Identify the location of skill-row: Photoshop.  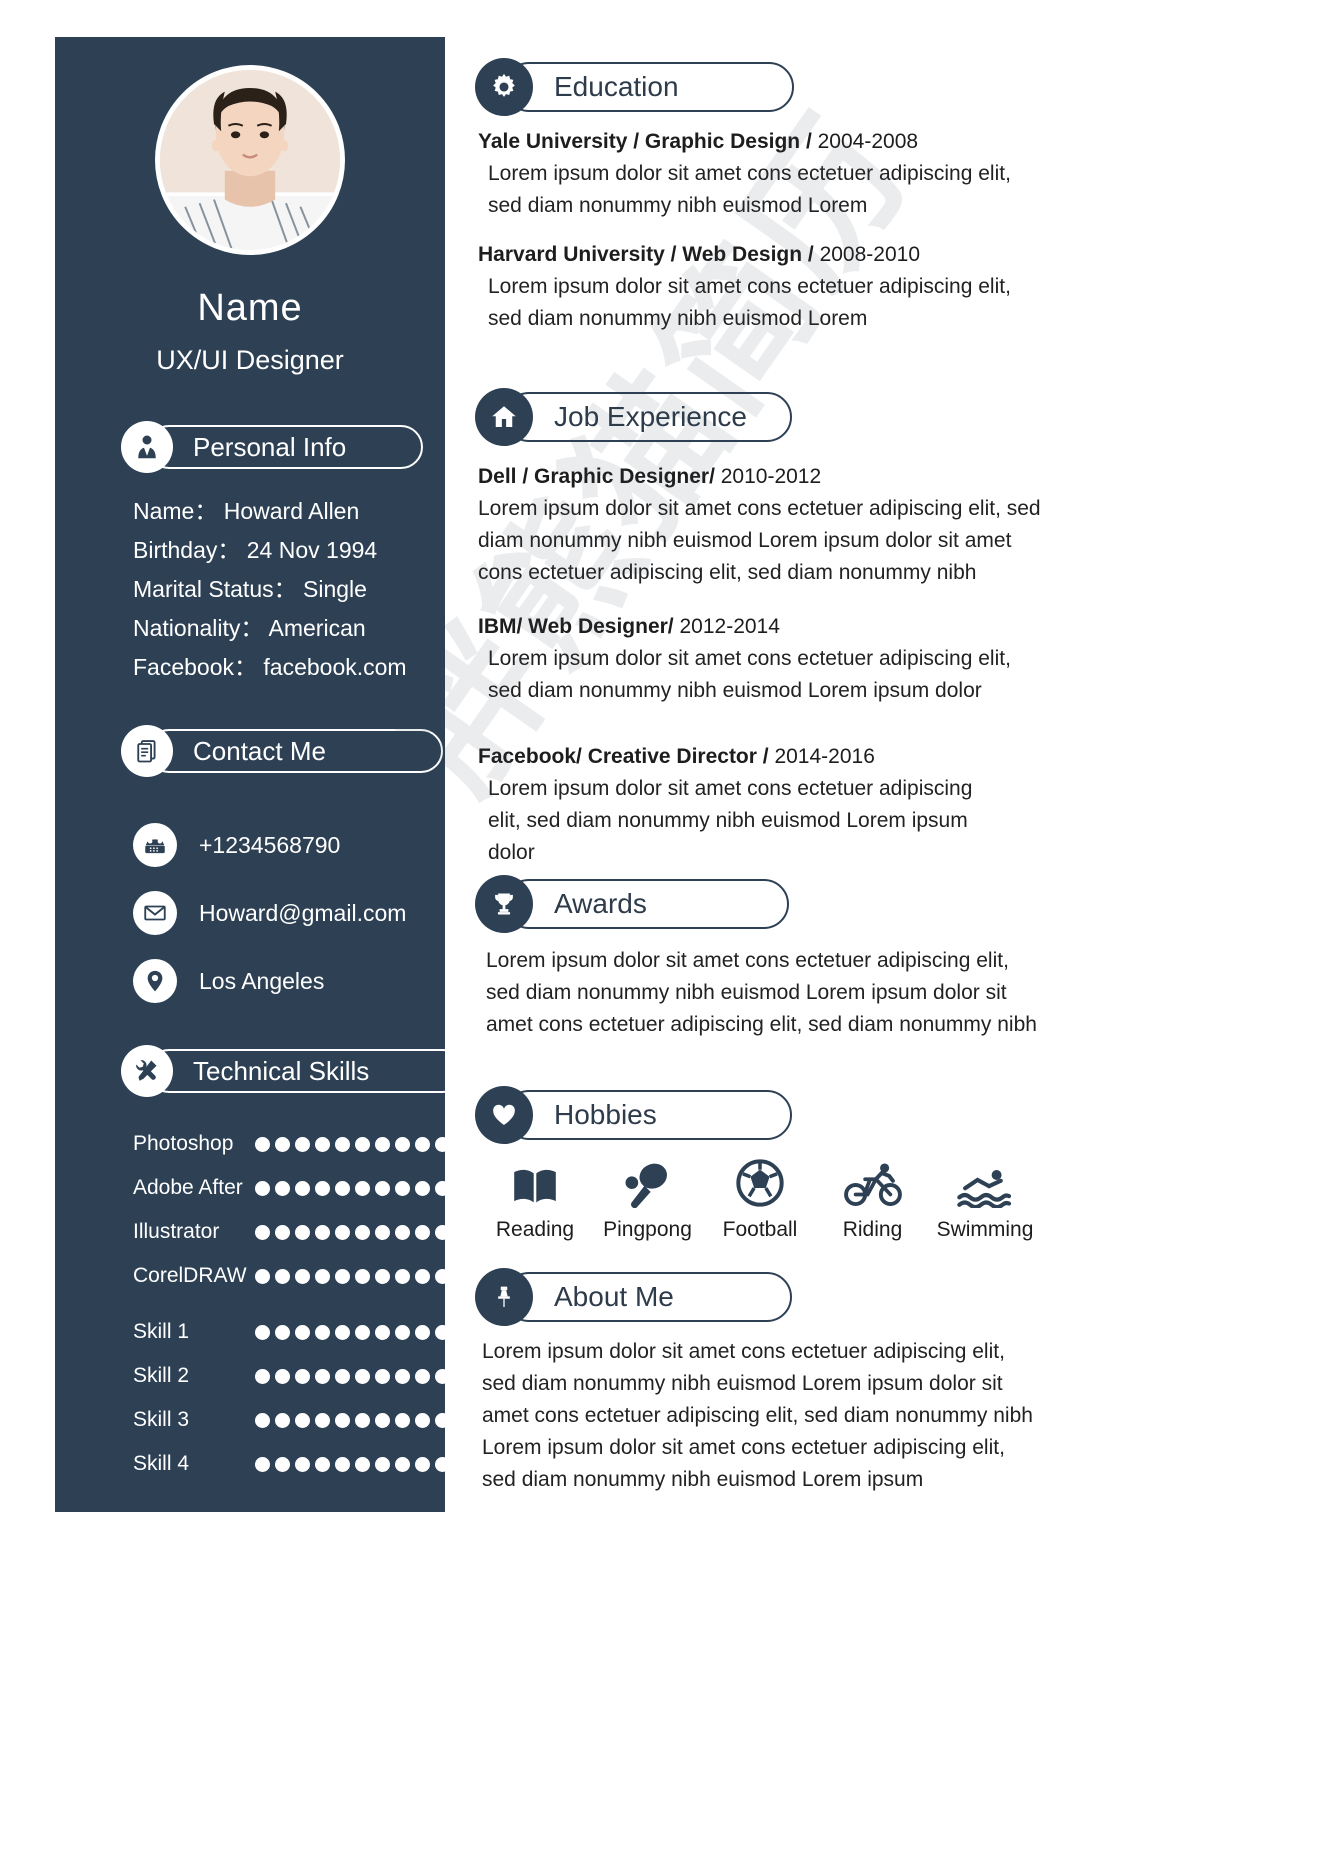
(311, 1144).